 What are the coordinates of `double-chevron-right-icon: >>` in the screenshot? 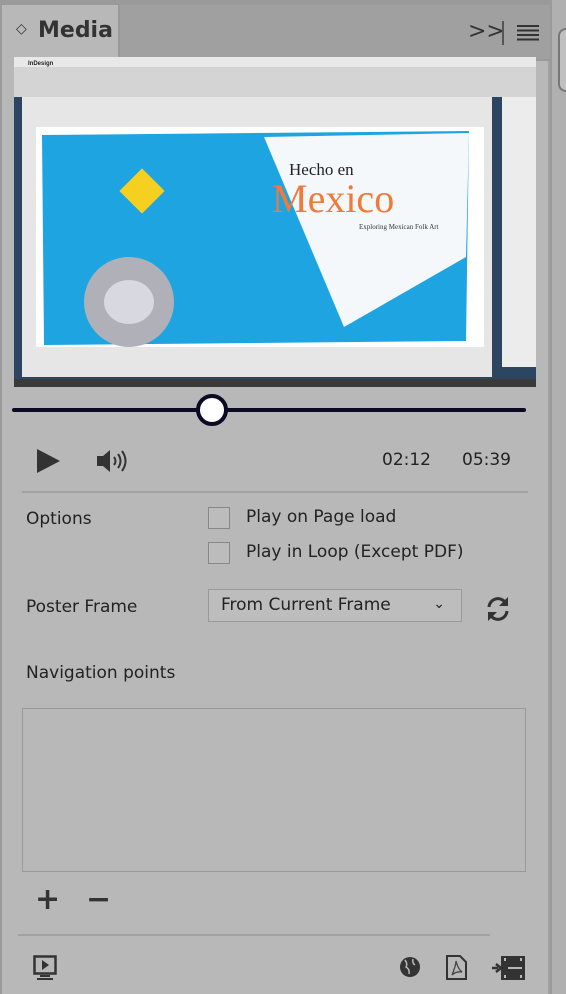 It's located at (486, 31).